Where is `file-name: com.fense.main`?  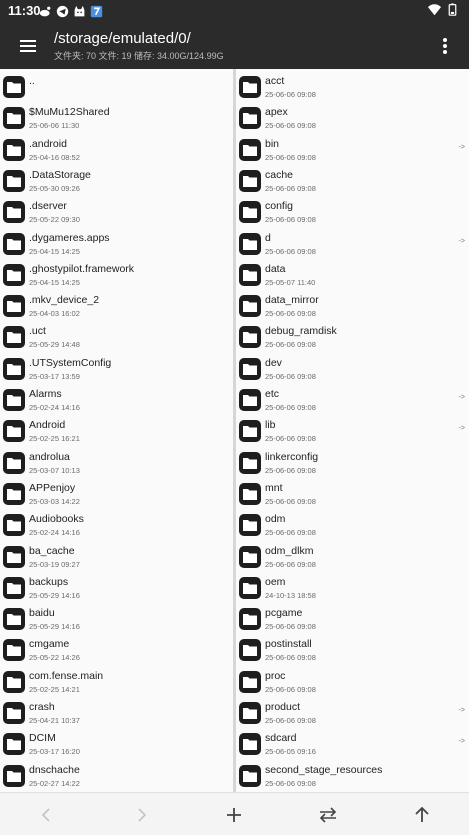
file-name: com.fense.main is located at coordinates (66, 675).